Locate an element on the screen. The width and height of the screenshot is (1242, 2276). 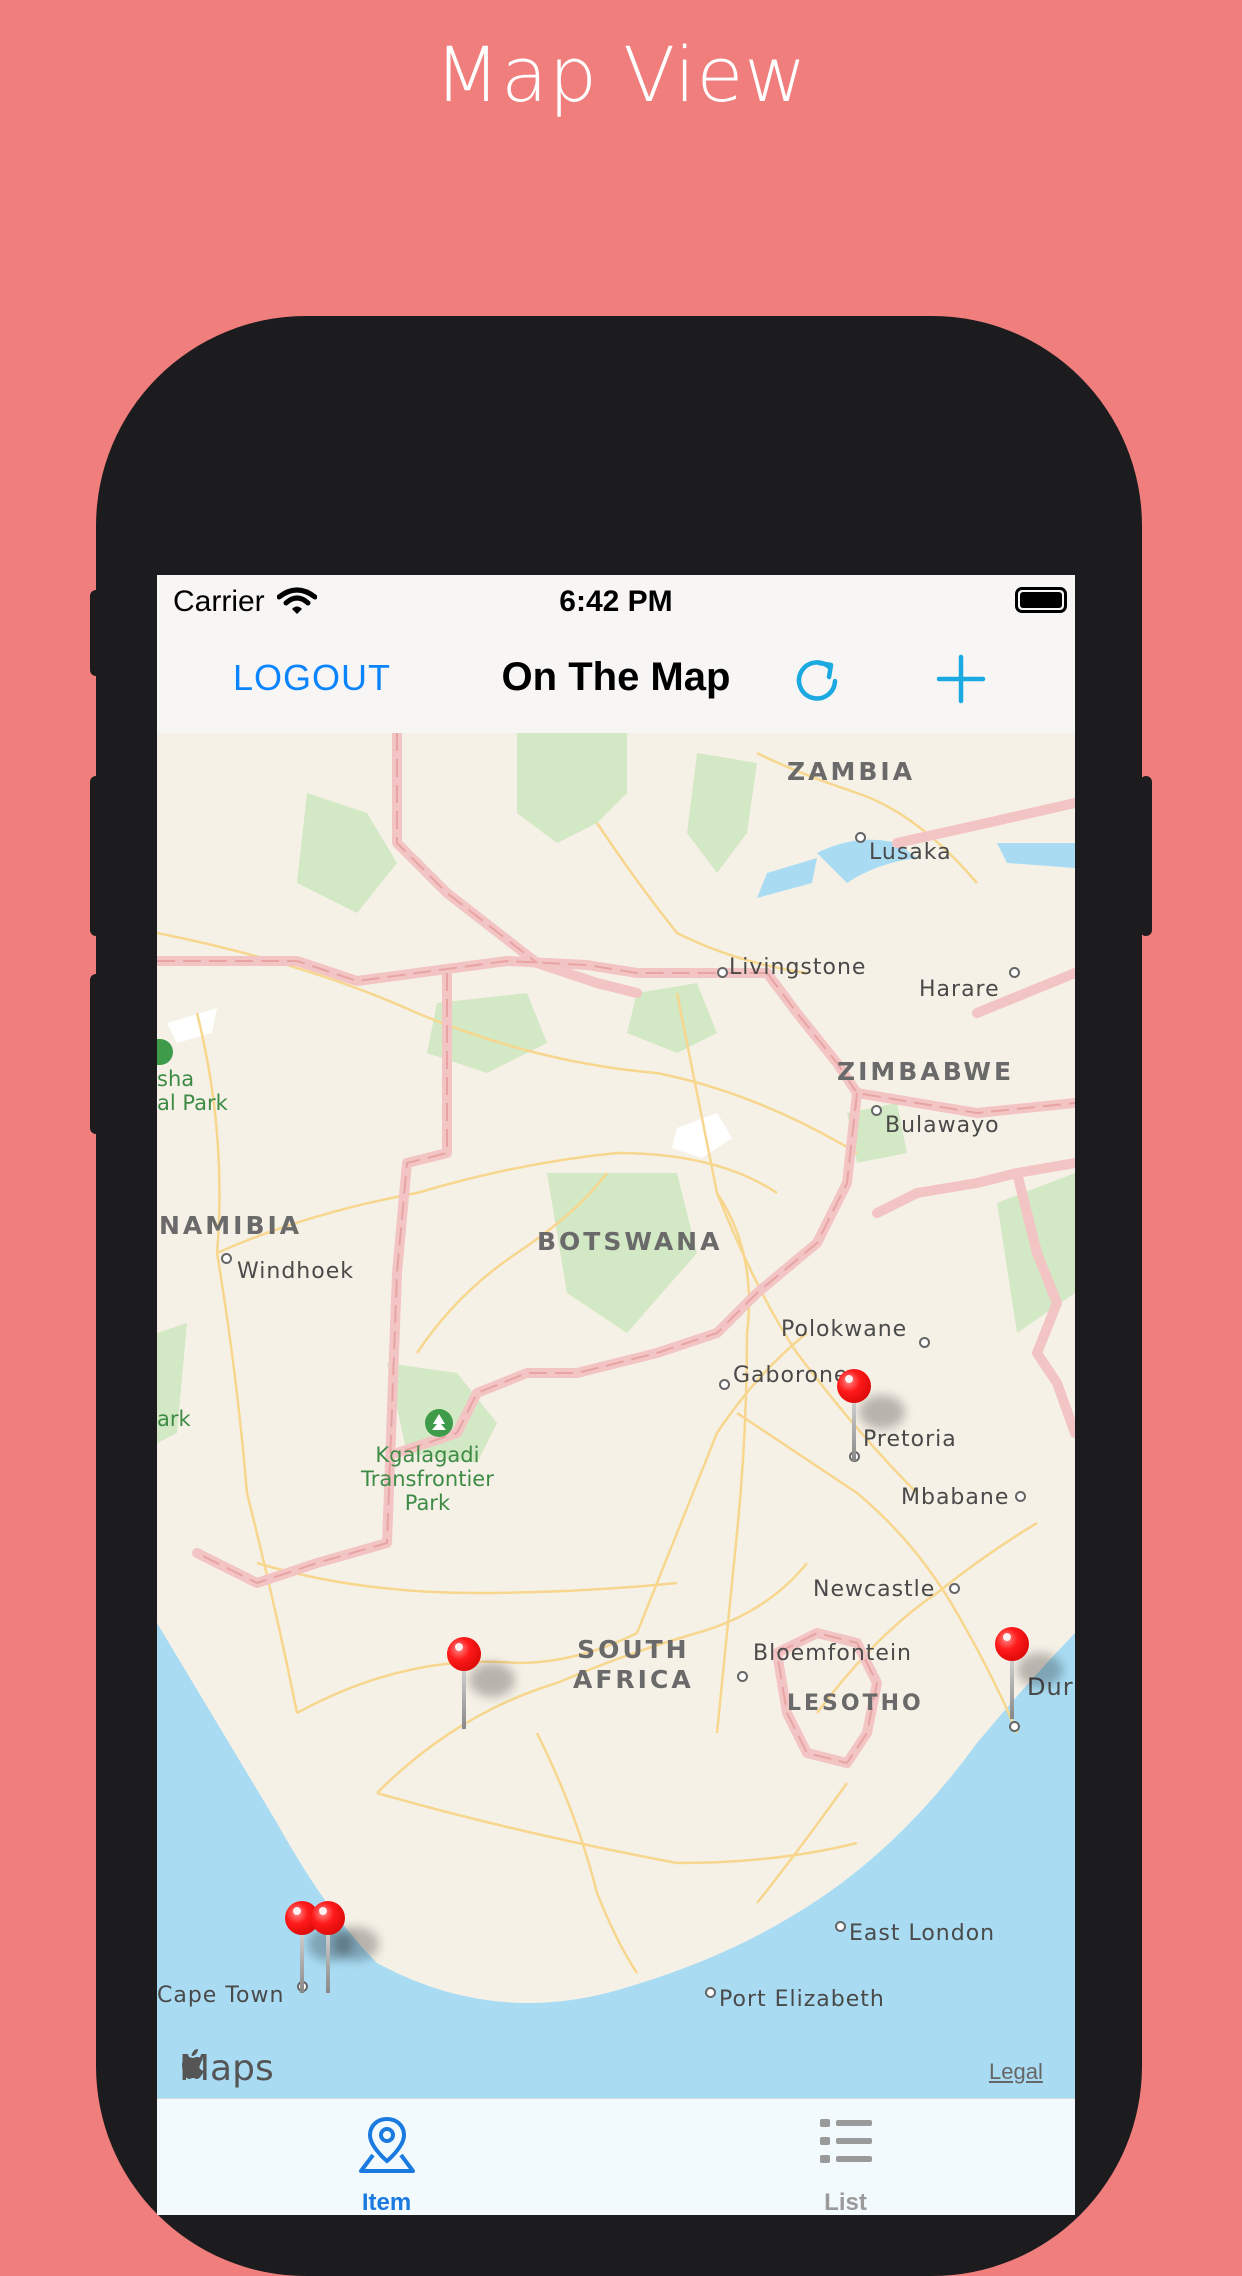
city-dot-livingstone is located at coordinates (722, 972).